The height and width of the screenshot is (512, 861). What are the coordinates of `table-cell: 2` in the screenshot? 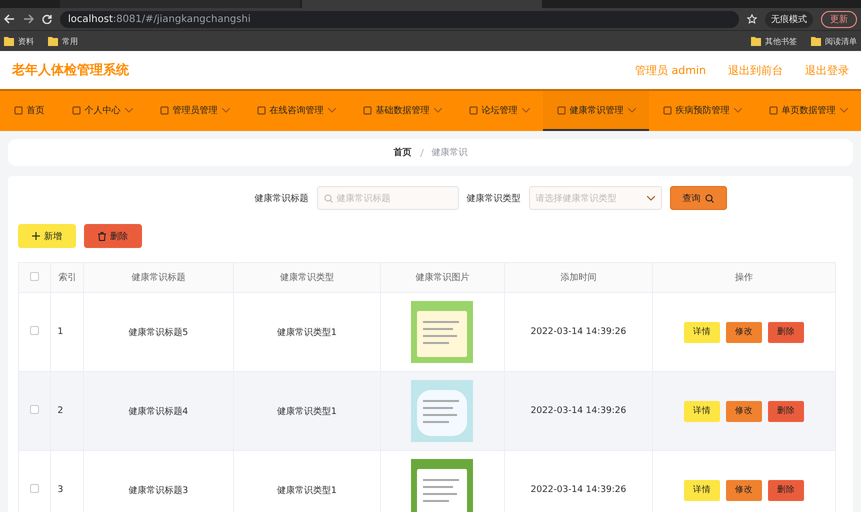 It's located at (67, 411).